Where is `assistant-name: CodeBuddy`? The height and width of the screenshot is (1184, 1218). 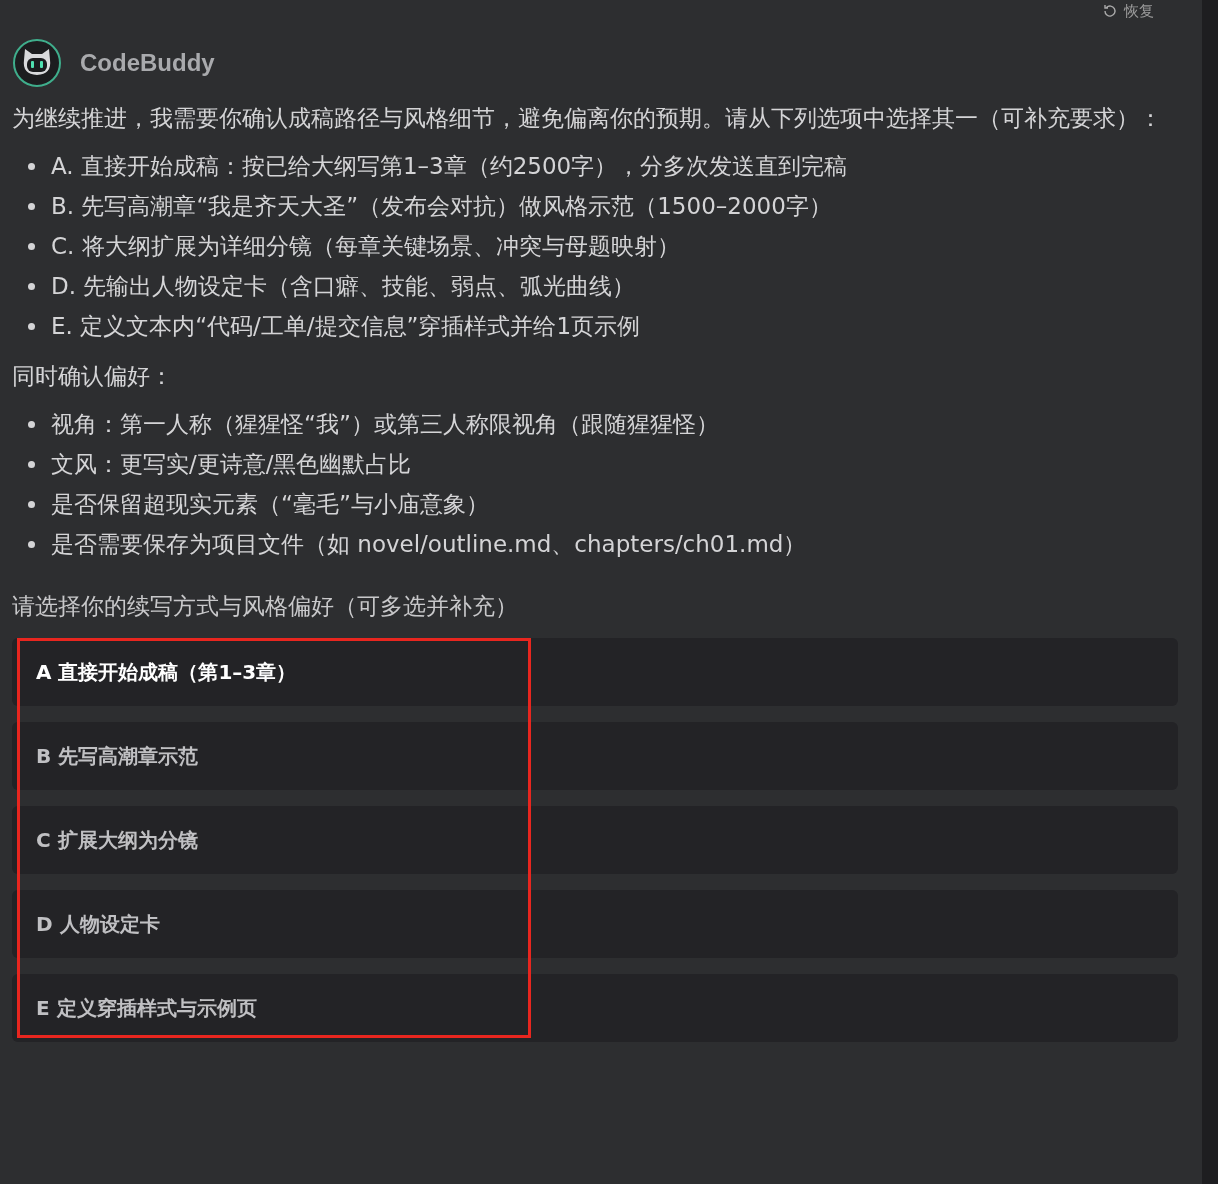
assistant-name: CodeBuddy is located at coordinates (147, 63).